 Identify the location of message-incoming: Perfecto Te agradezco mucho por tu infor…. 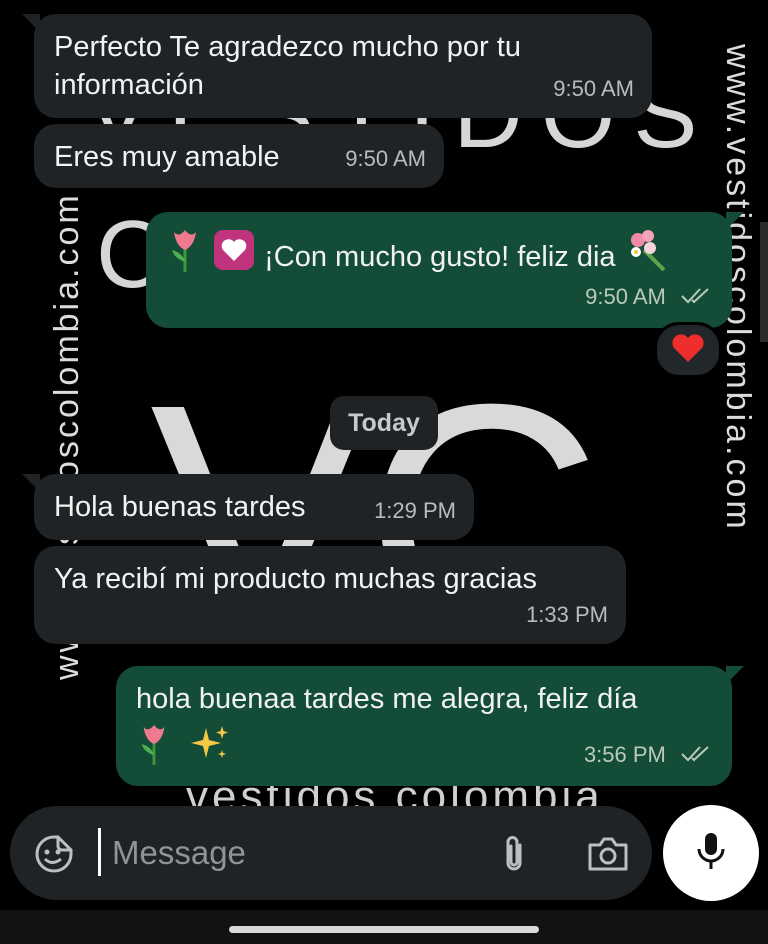
(337, 66).